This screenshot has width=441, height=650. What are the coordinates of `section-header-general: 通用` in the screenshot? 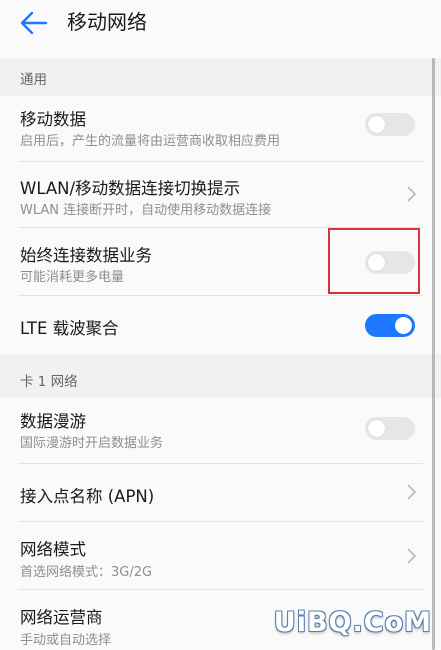 It's located at (220, 77).